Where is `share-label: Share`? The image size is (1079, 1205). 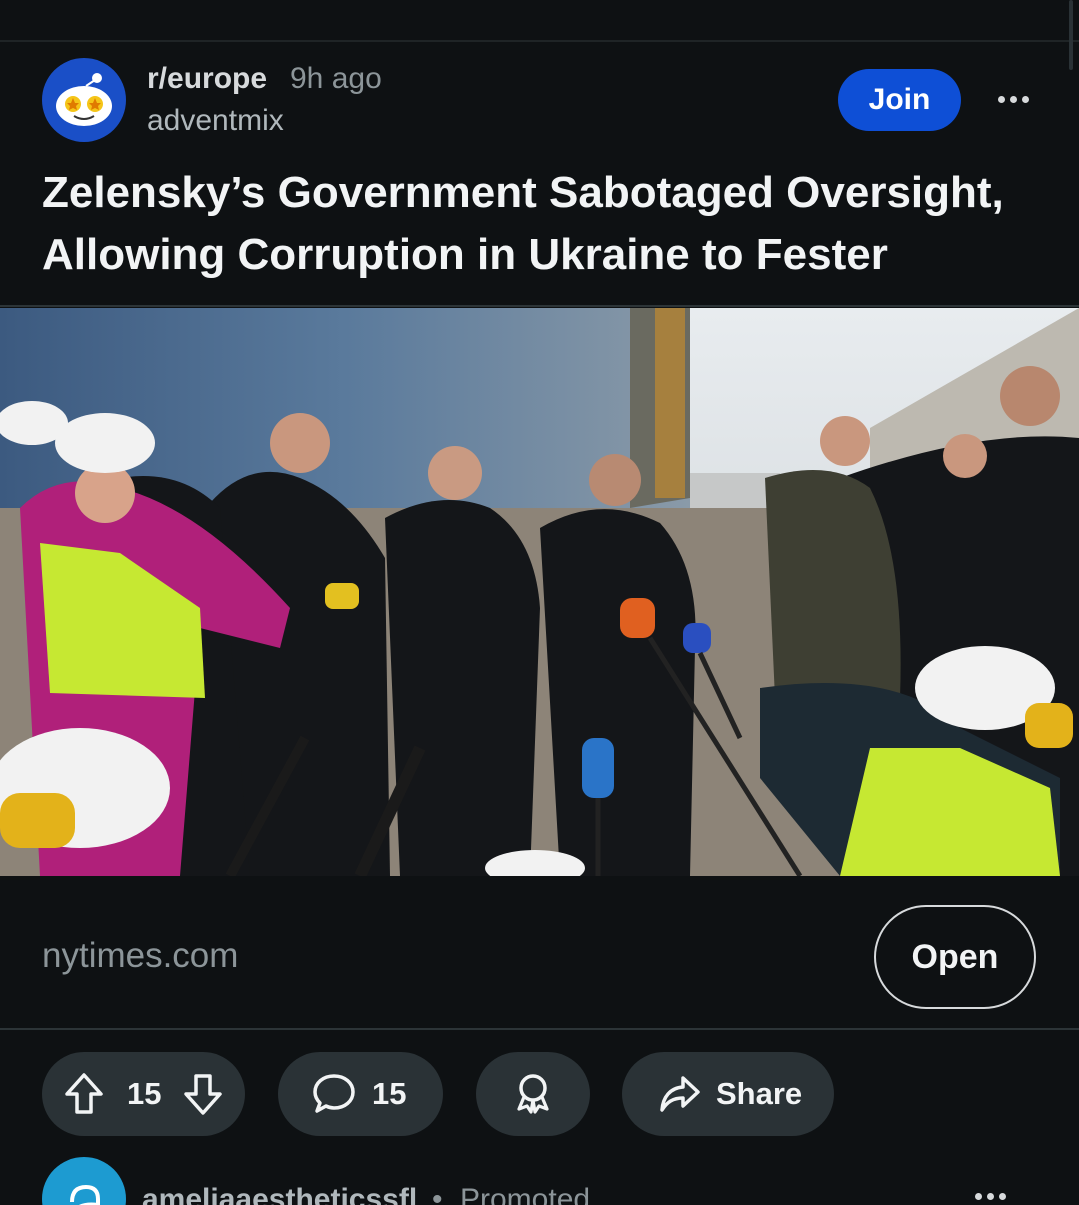 share-label: Share is located at coordinates (759, 1093).